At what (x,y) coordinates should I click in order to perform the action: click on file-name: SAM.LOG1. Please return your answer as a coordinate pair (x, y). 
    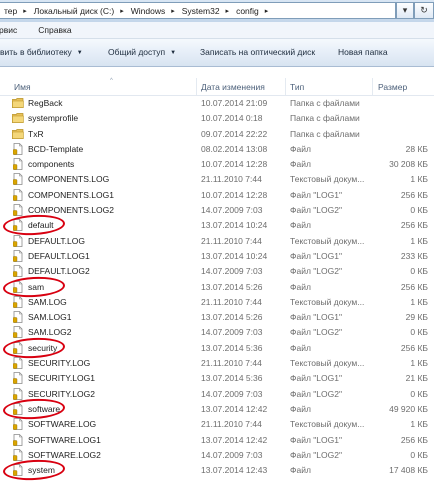
    Looking at the image, I should click on (50, 317).